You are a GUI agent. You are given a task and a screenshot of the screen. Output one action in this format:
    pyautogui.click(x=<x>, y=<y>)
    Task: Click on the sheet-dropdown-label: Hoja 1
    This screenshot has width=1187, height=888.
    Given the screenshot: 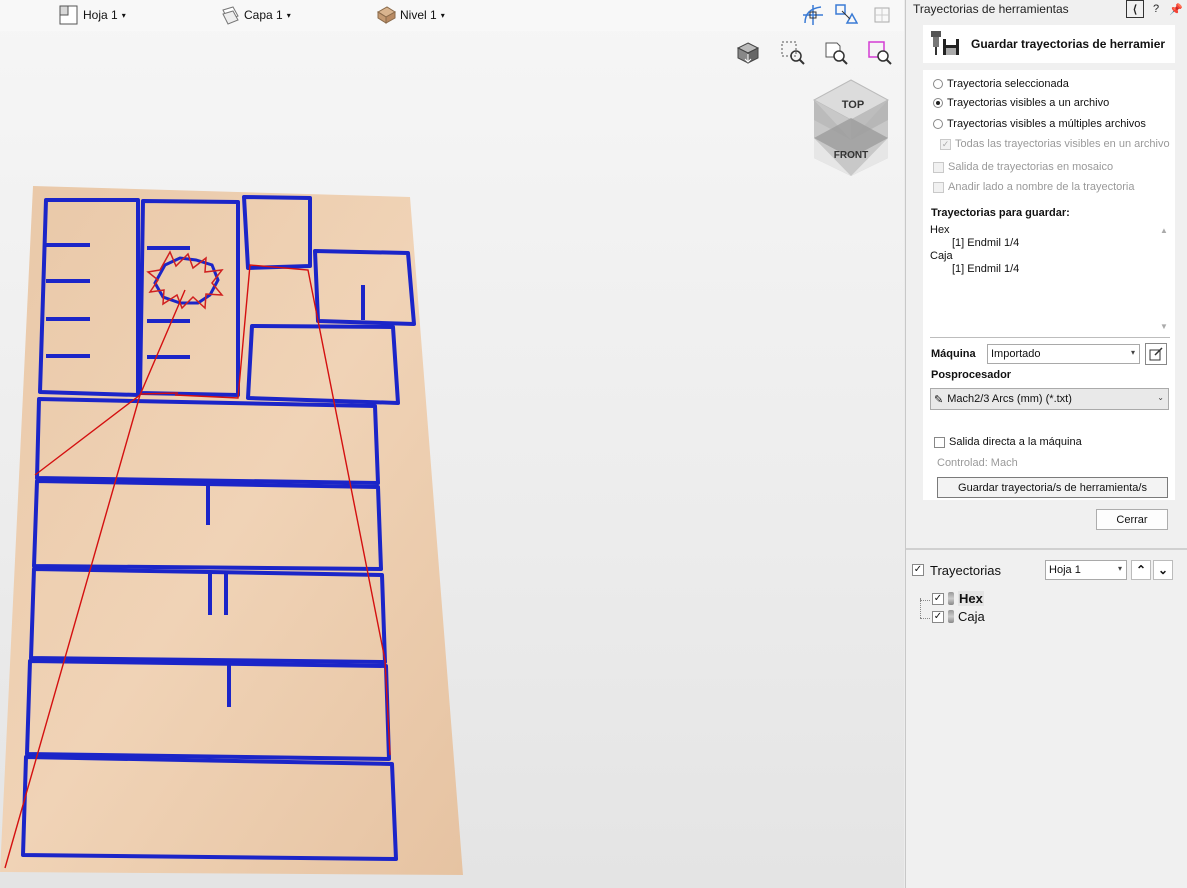 What is the action you would take?
    pyautogui.click(x=100, y=15)
    